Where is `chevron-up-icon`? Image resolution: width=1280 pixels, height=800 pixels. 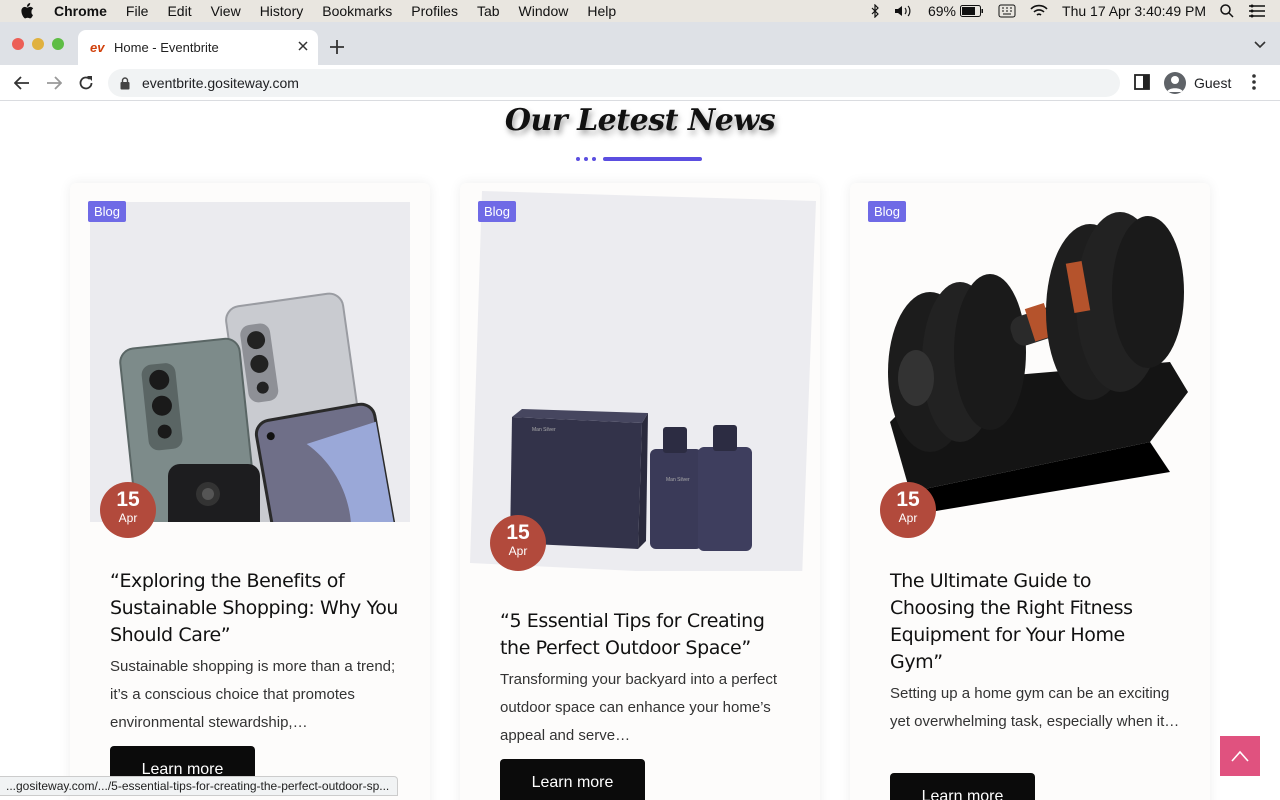 chevron-up-icon is located at coordinates (1240, 756).